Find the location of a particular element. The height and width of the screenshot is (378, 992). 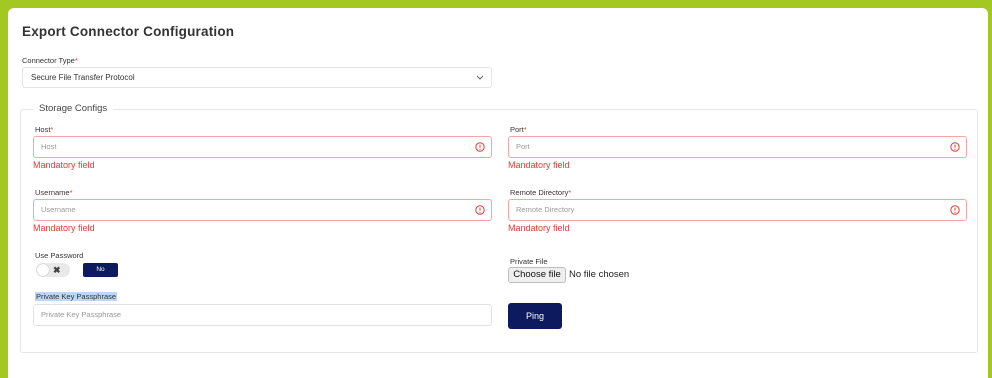

username-error: Mandatory field is located at coordinates (64, 228).